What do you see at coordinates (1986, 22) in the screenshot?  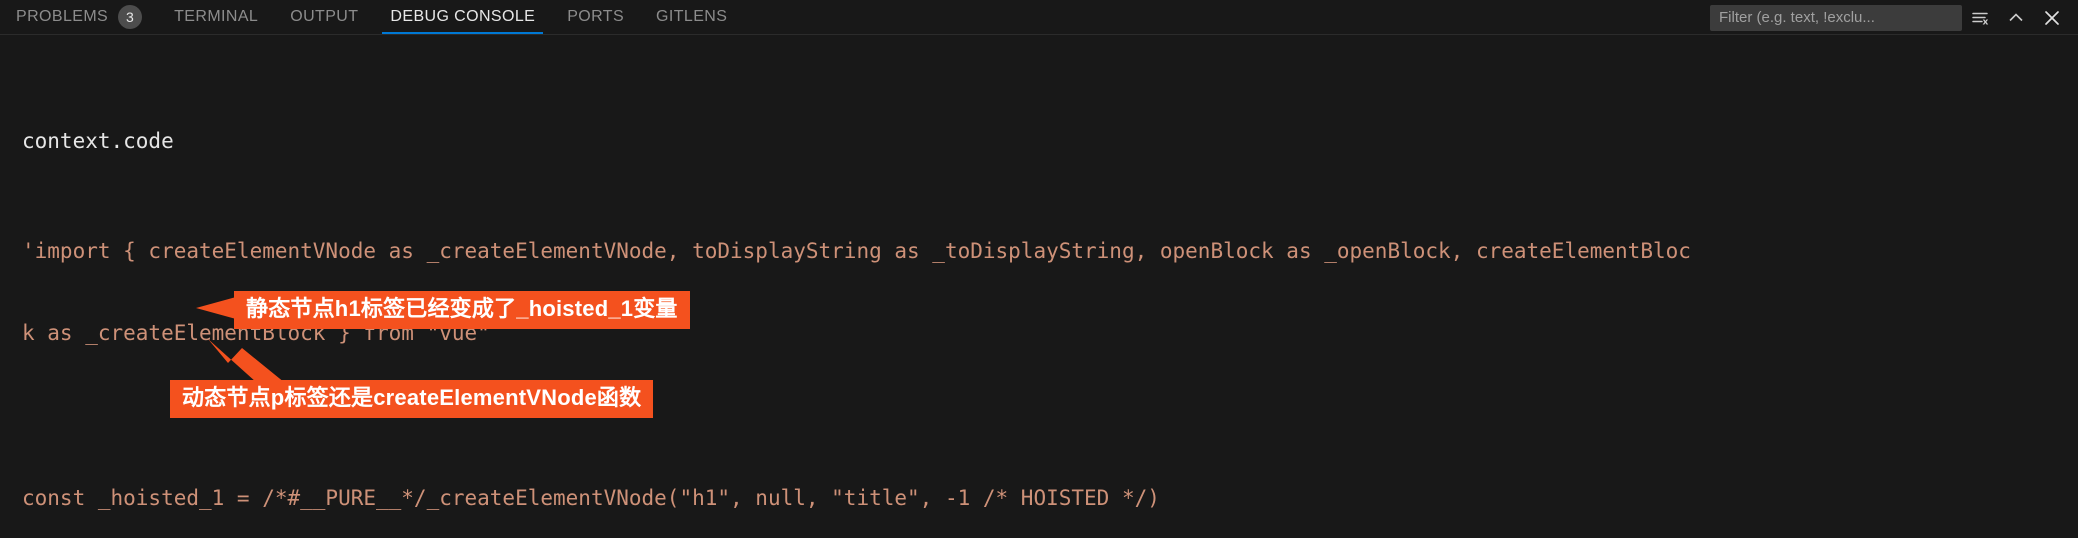 I see `svg-text: x` at bounding box center [1986, 22].